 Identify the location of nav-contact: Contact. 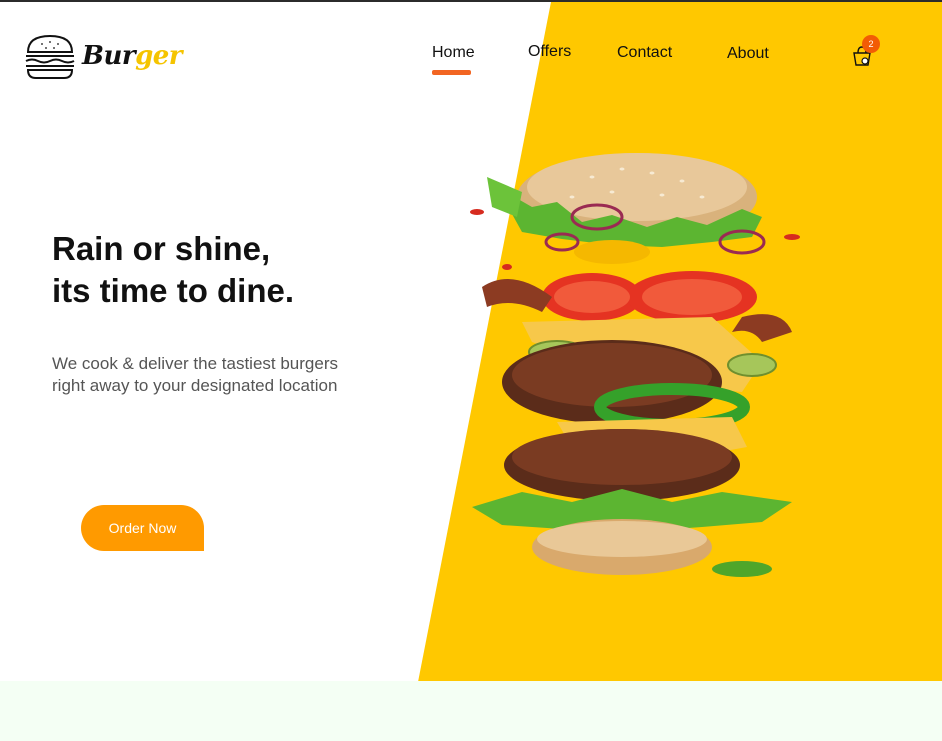
(644, 53).